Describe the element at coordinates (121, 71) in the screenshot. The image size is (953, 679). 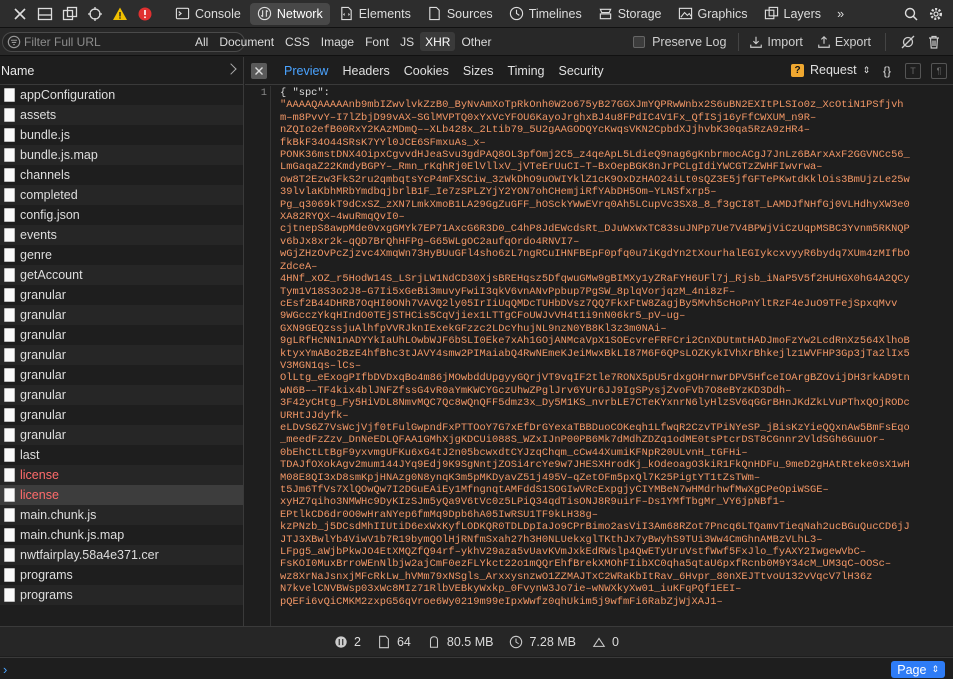
I see `name-column-header: Name` at that location.